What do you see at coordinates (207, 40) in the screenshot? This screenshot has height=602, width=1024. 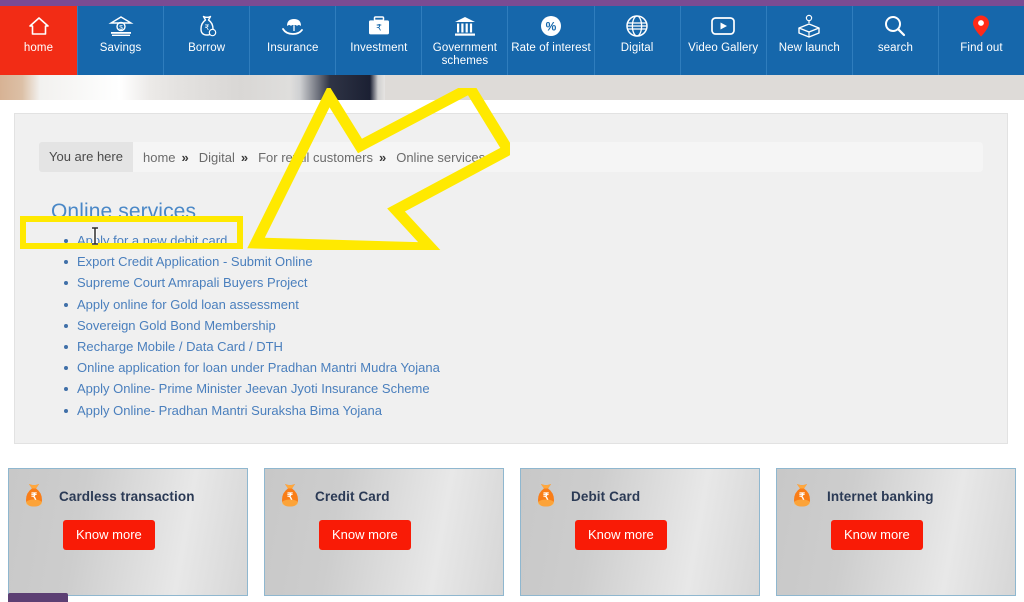 I see `nav-item-borrow: ₹ Borrow` at bounding box center [207, 40].